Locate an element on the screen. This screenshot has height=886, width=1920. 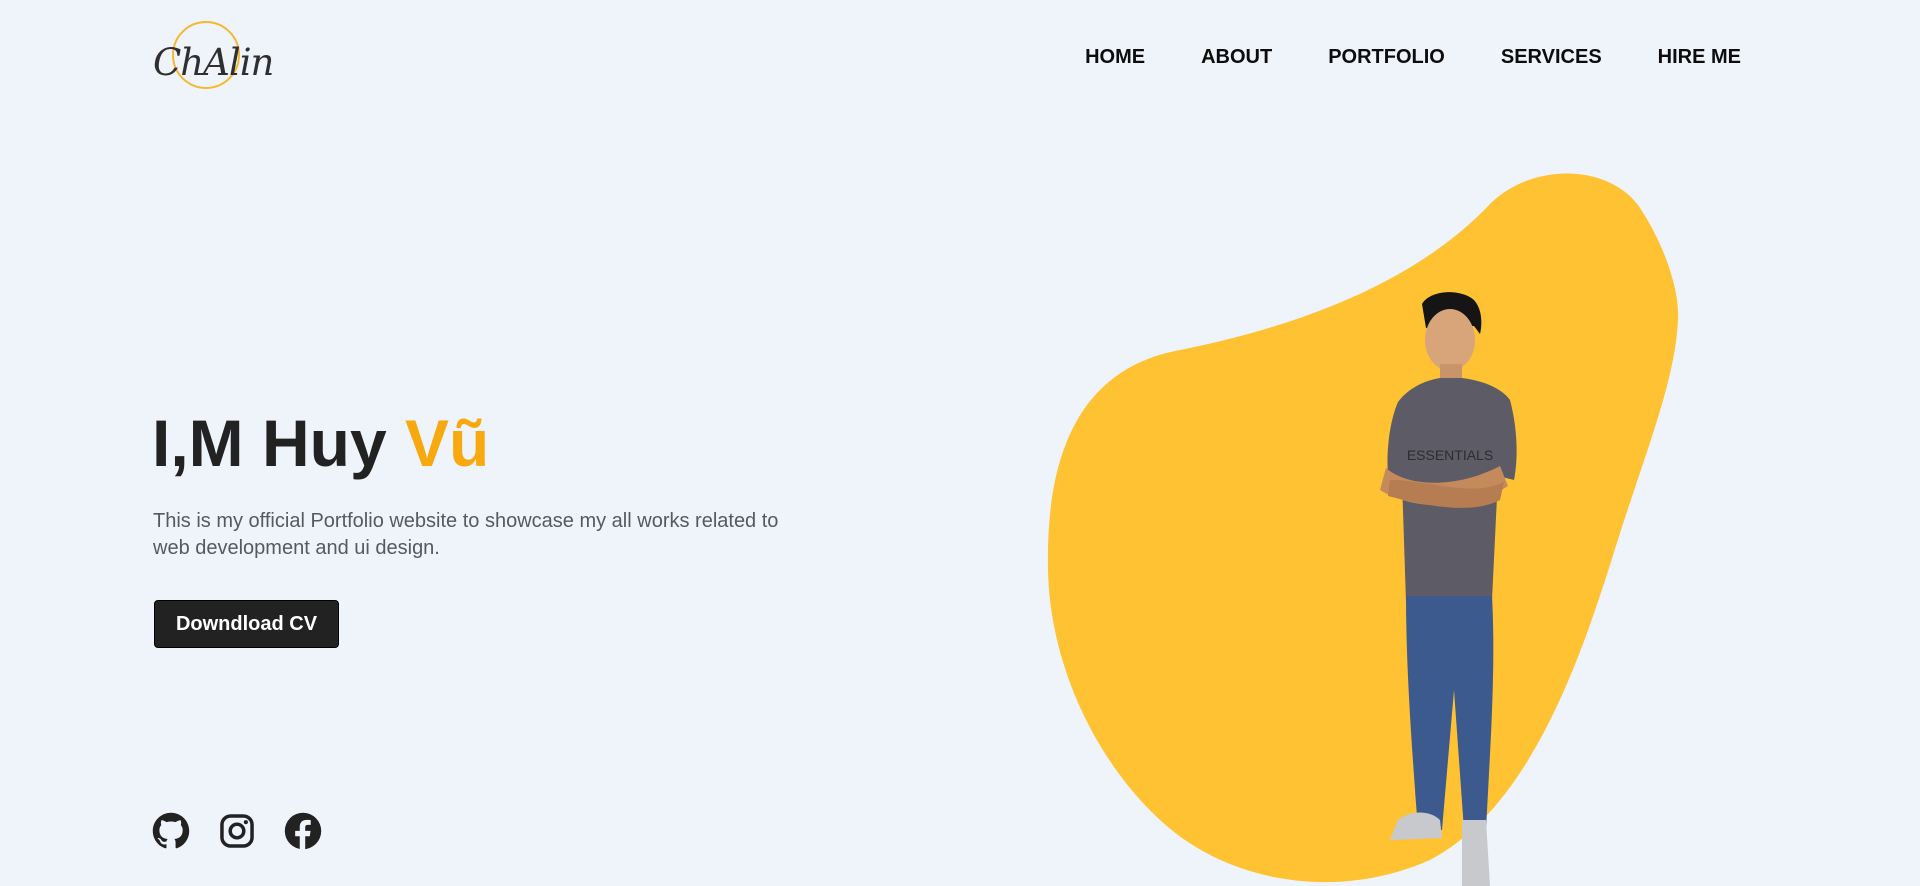
download-cv-button: Downdload CV is located at coordinates (246, 624).